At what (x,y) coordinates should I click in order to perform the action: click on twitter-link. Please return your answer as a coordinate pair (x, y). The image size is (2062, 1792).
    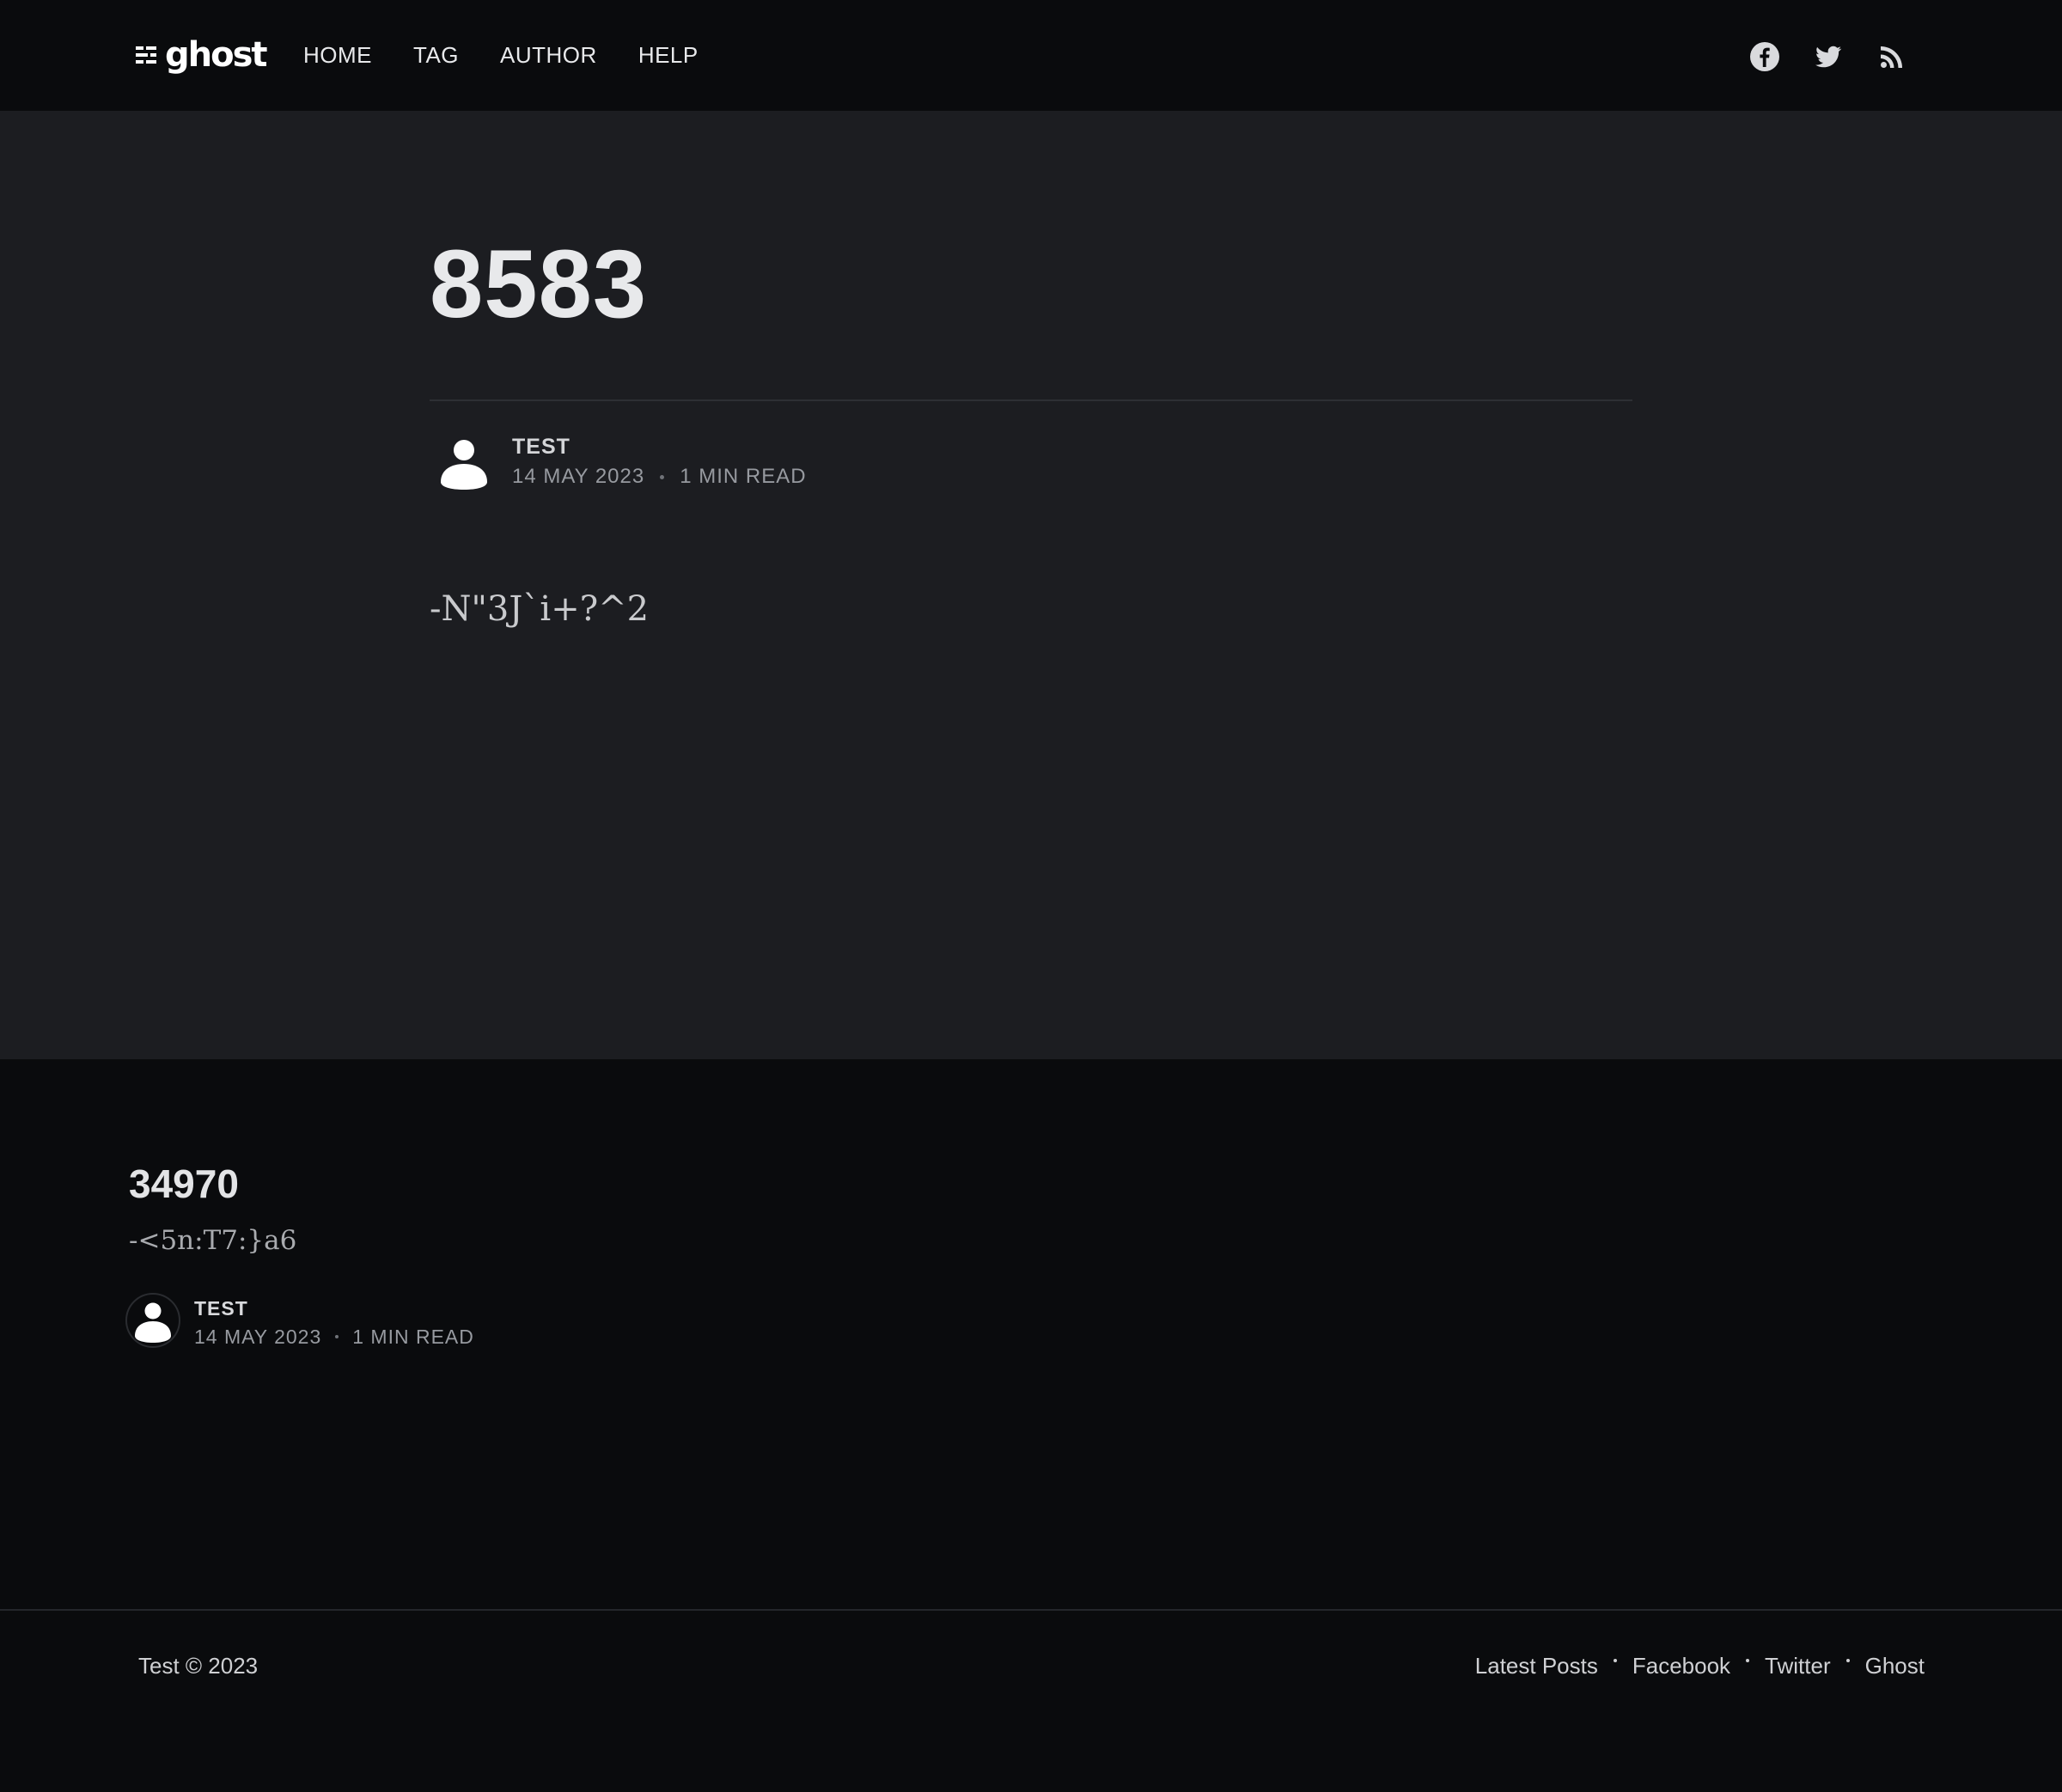
    Looking at the image, I should click on (1828, 56).